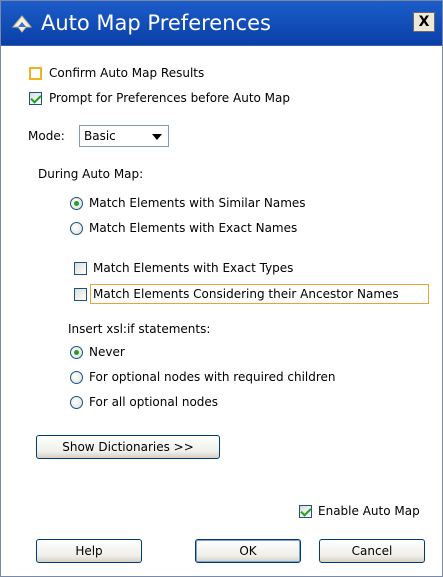 The width and height of the screenshot is (443, 577). I want to click on exact-types-checkbox, so click(80, 268).